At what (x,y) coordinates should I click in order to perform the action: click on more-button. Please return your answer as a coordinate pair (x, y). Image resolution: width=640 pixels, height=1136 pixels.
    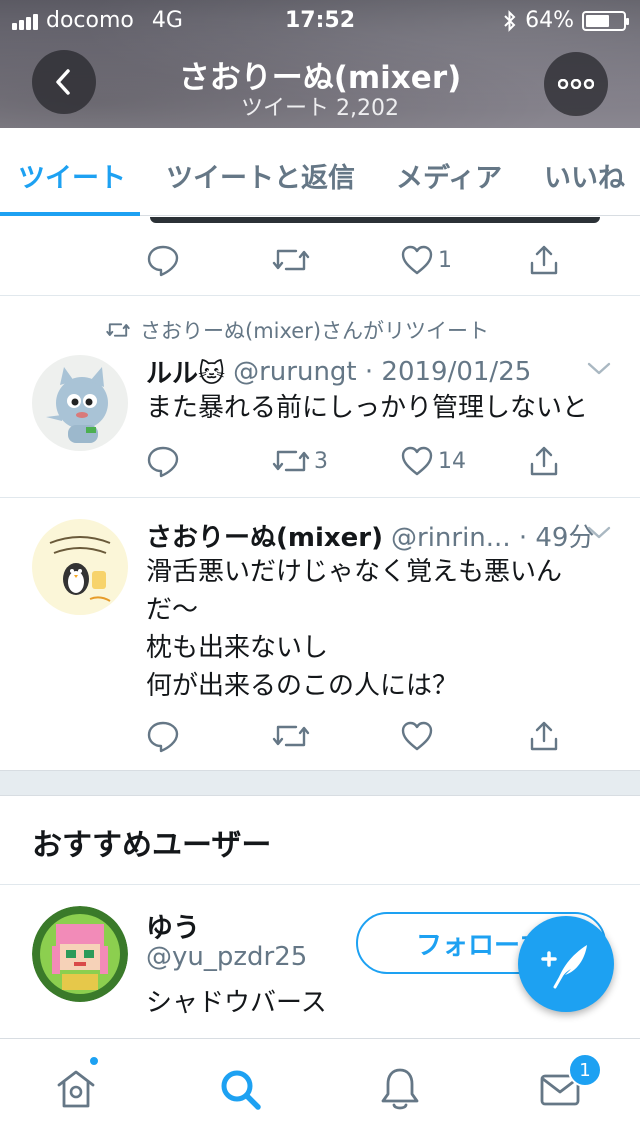
    Looking at the image, I should click on (576, 84).